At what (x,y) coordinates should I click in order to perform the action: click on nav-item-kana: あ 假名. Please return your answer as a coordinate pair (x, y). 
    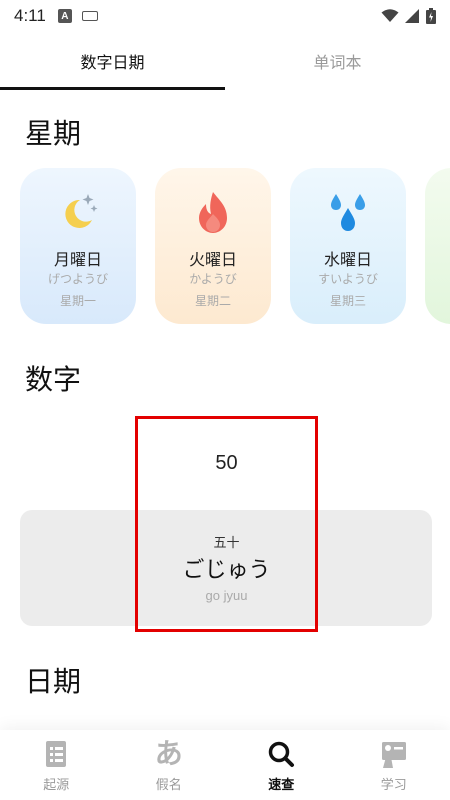
    Looking at the image, I should click on (169, 765).